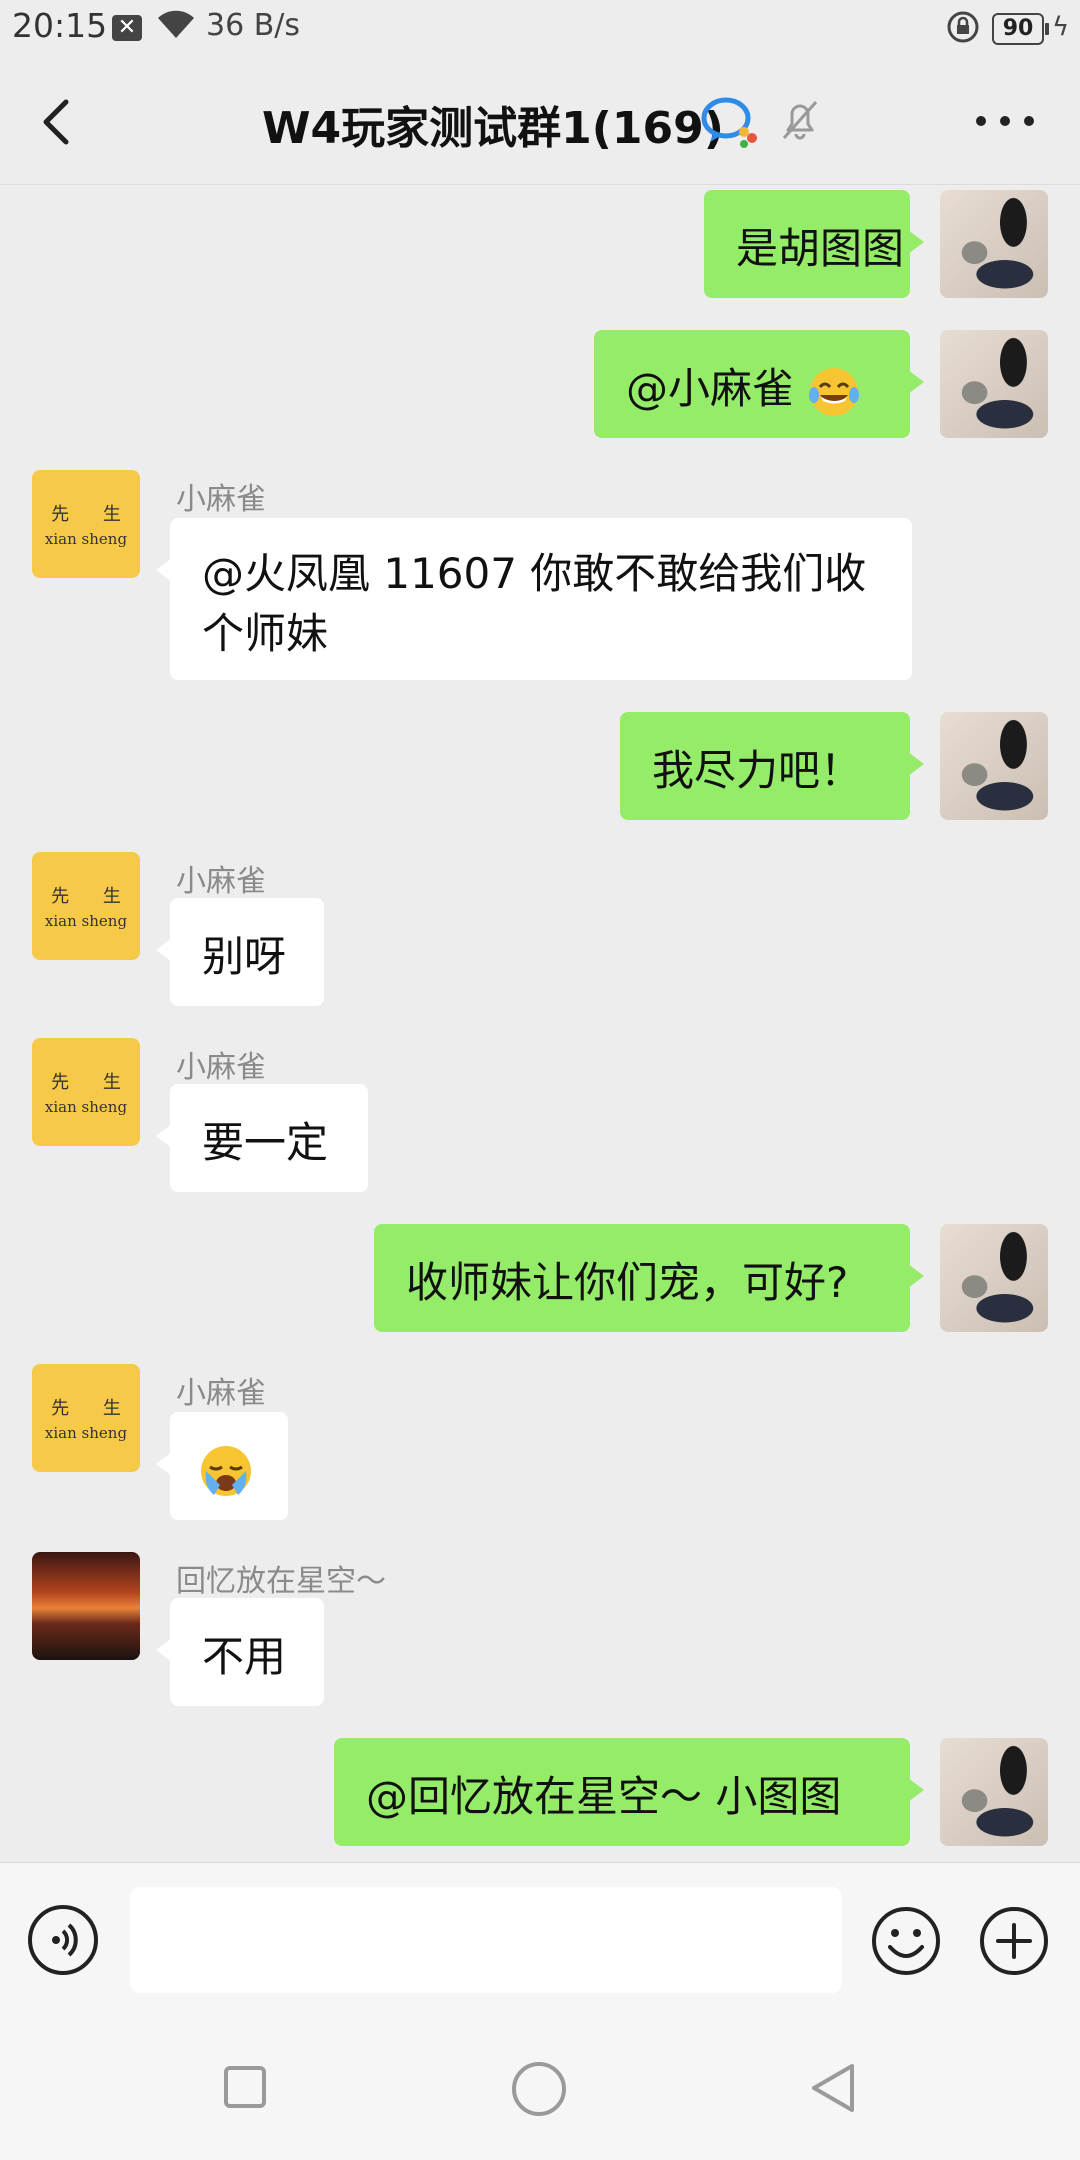 This screenshot has width=1080, height=2160. What do you see at coordinates (1014, 1941) in the screenshot?
I see `more-functions-button` at bounding box center [1014, 1941].